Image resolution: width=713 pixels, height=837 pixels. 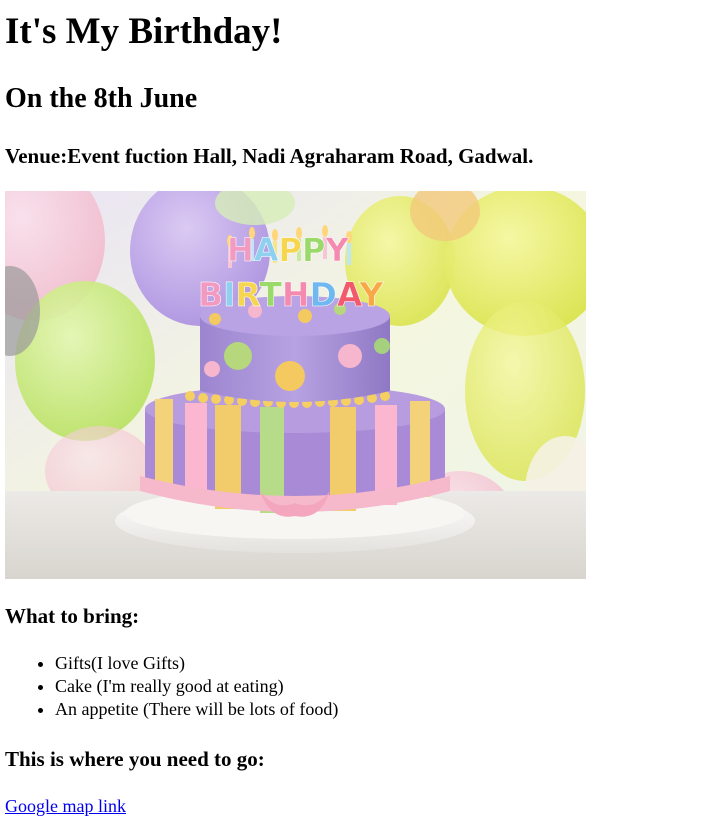 What do you see at coordinates (288, 250) in the screenshot?
I see `candle-text-happy: HAPPY` at bounding box center [288, 250].